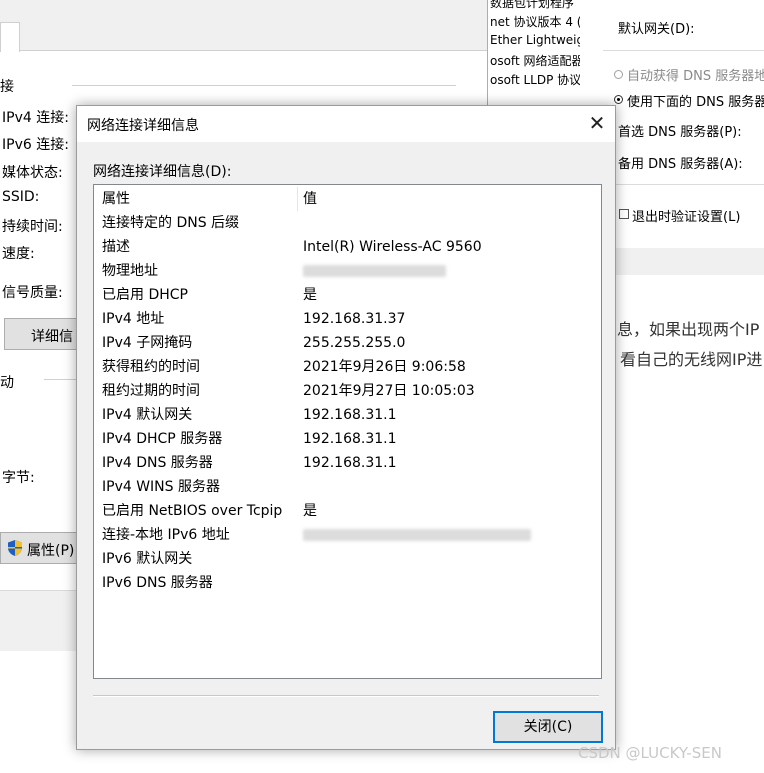 The height and width of the screenshot is (773, 764). Describe the element at coordinates (536, 40) in the screenshot. I see `protocol-item: Ether Lightweig` at that location.